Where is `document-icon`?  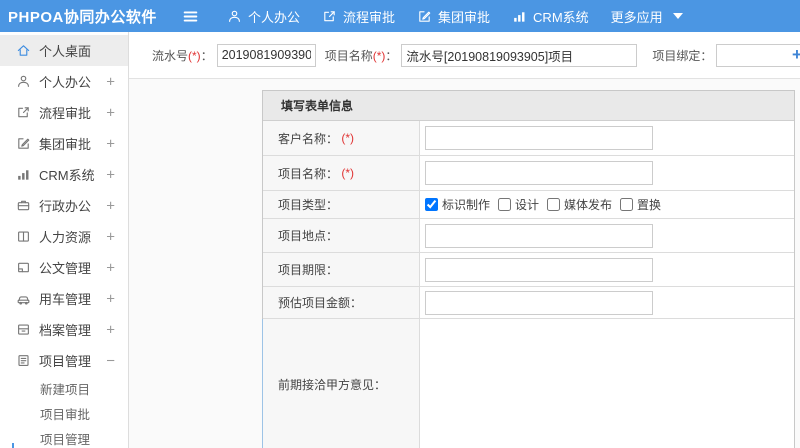
document-icon is located at coordinates (23, 267).